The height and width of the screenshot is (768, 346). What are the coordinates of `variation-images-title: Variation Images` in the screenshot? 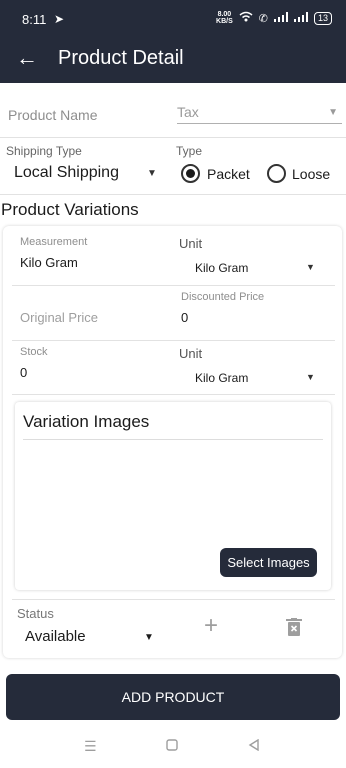 It's located at (86, 421).